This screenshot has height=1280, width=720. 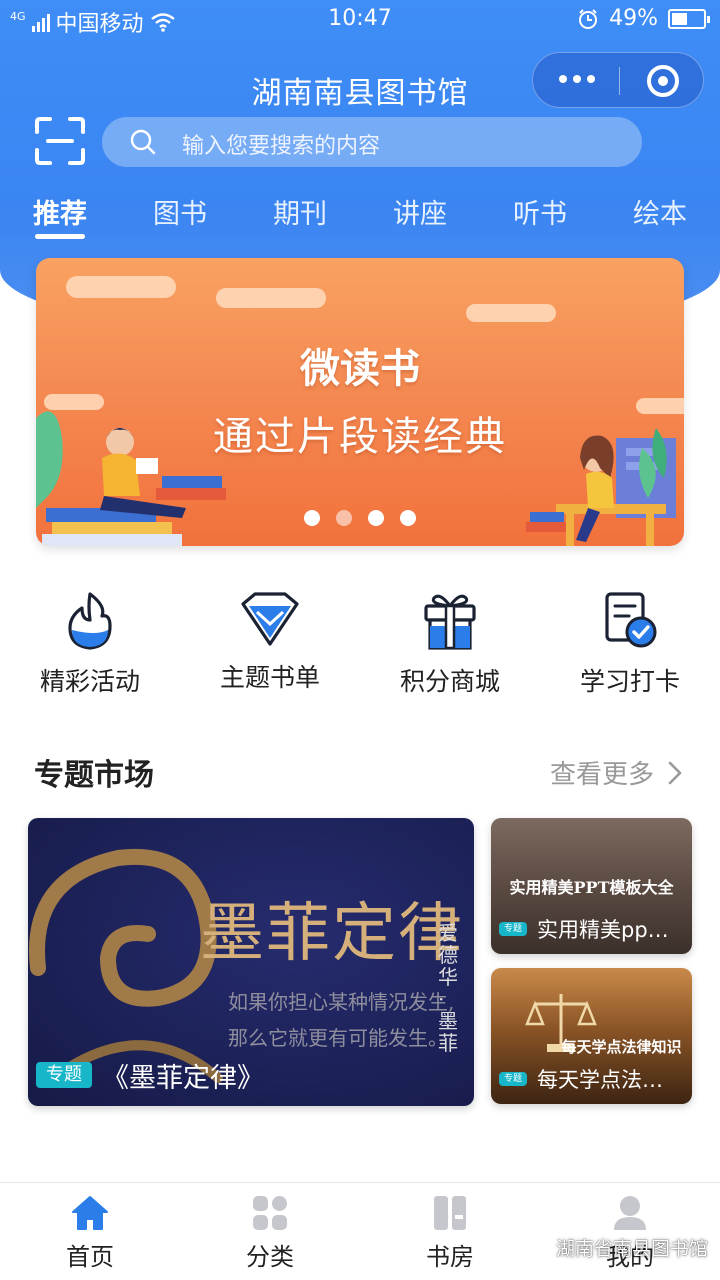 What do you see at coordinates (60, 211) in the screenshot?
I see `tab-recommend: 推荐` at bounding box center [60, 211].